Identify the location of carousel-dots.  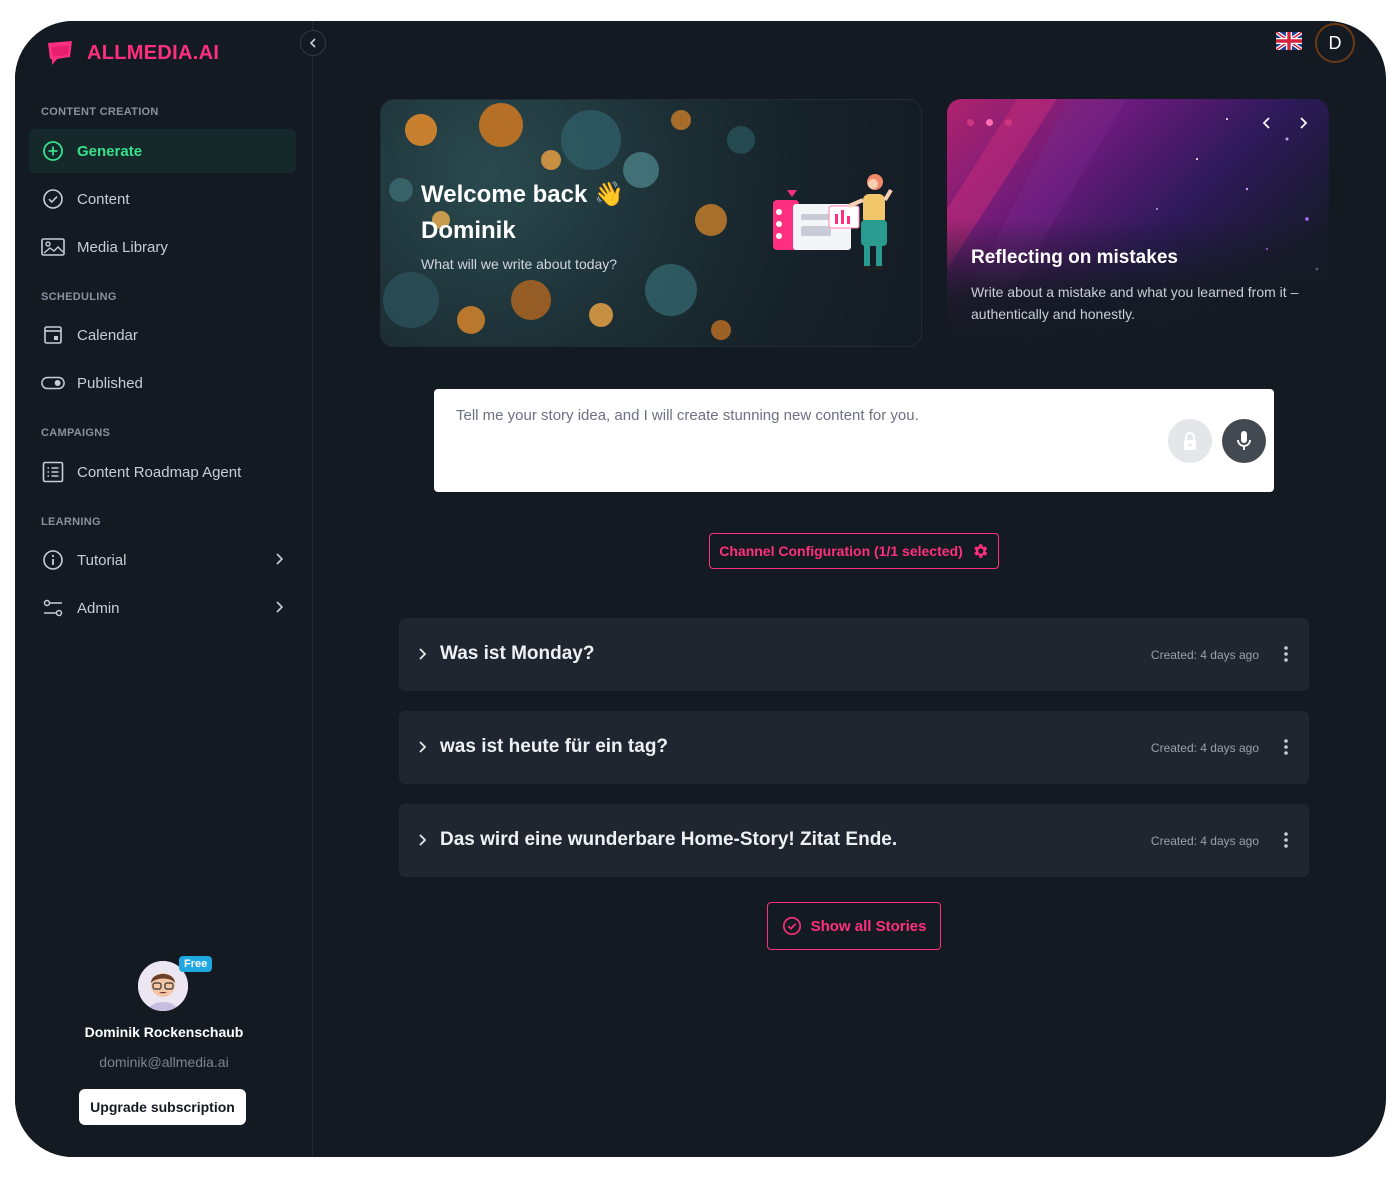
(989, 122).